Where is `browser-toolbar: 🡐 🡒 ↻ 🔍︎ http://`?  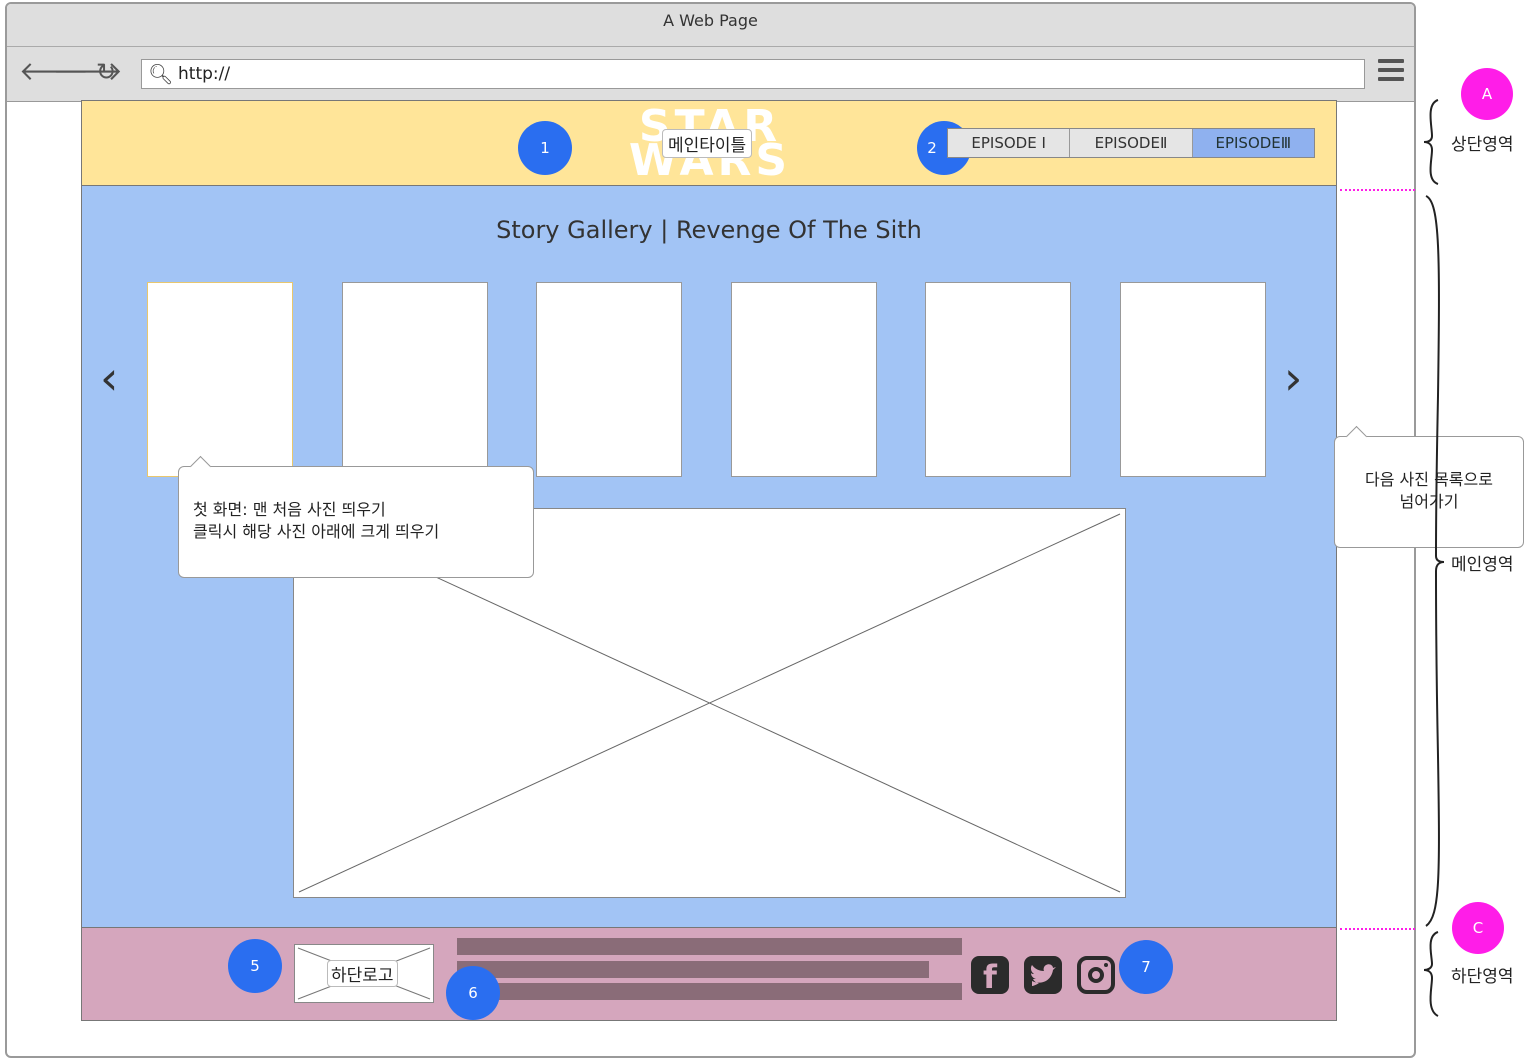
browser-toolbar: 🡐 🡒 ↻ 🔍︎ http:// is located at coordinates (710, 74).